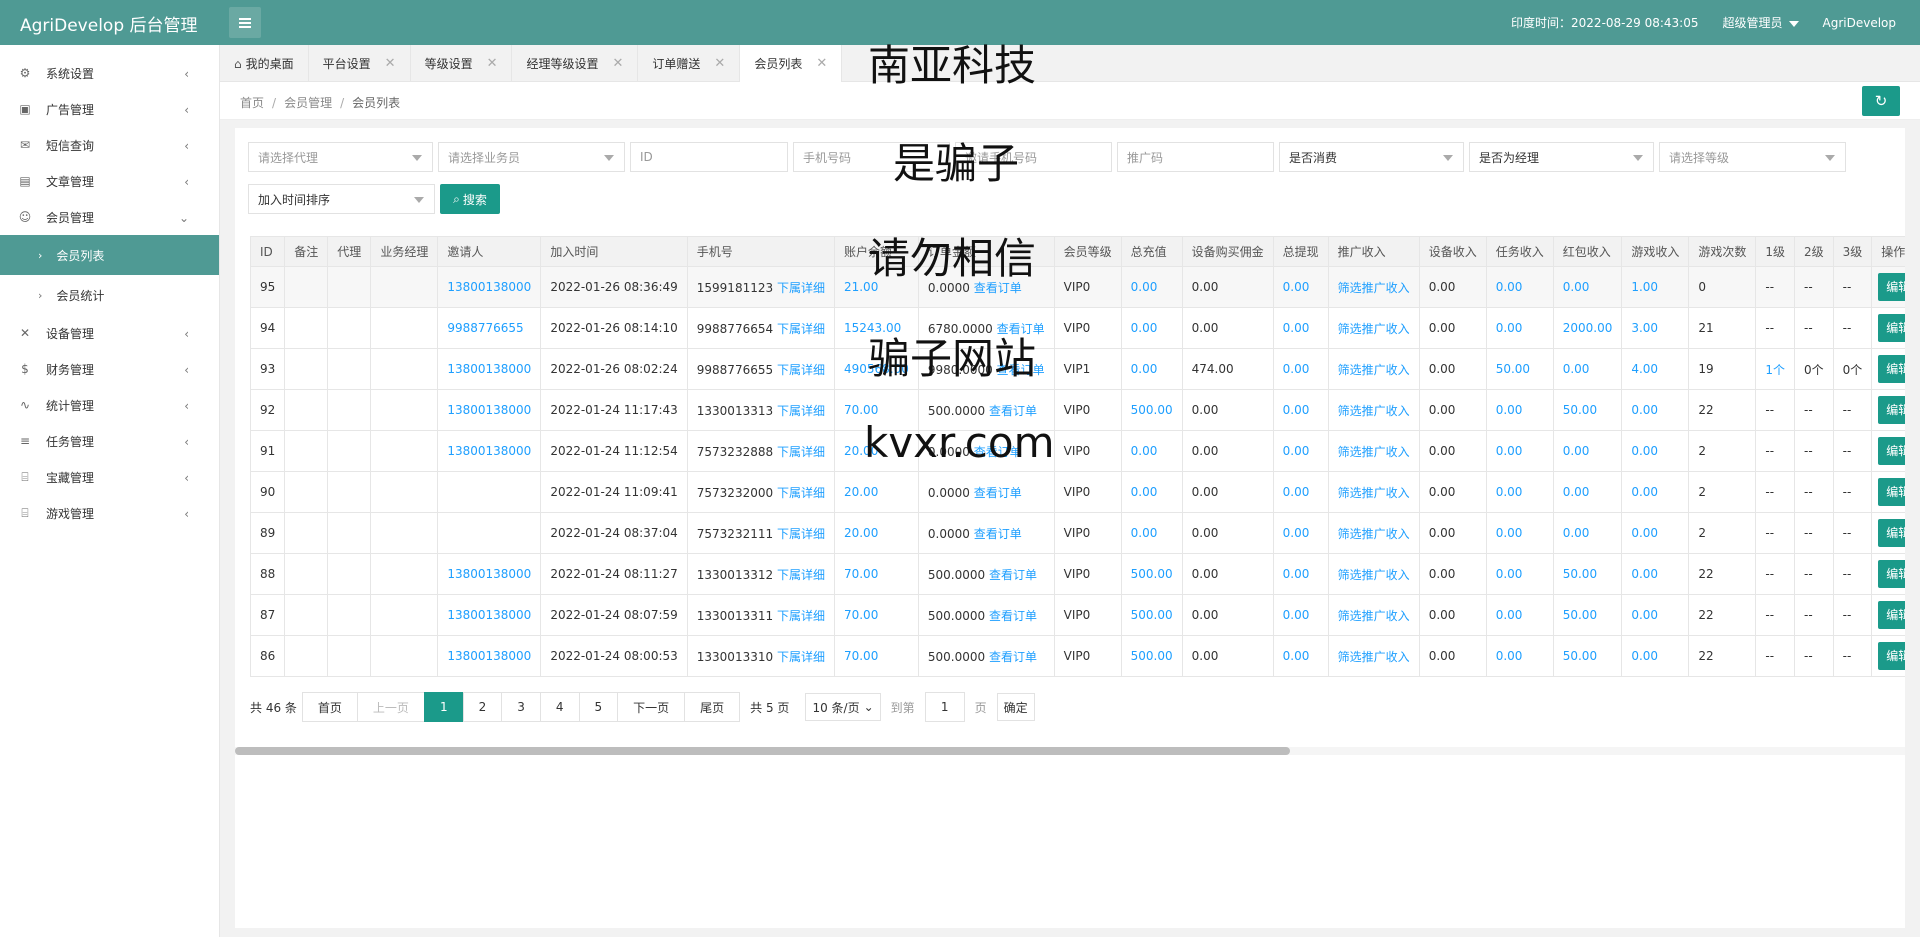 Image resolution: width=1920 pixels, height=937 pixels. Describe the element at coordinates (1371, 157) in the screenshot. I see `consumed-select: 是否消费` at that location.